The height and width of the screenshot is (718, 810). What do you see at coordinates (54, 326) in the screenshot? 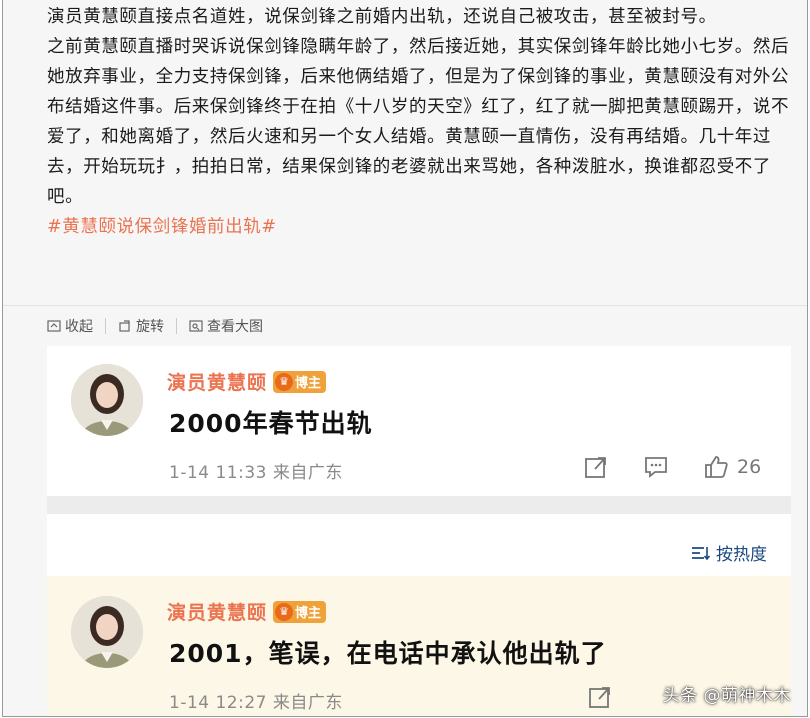
I see `collapse-icon` at bounding box center [54, 326].